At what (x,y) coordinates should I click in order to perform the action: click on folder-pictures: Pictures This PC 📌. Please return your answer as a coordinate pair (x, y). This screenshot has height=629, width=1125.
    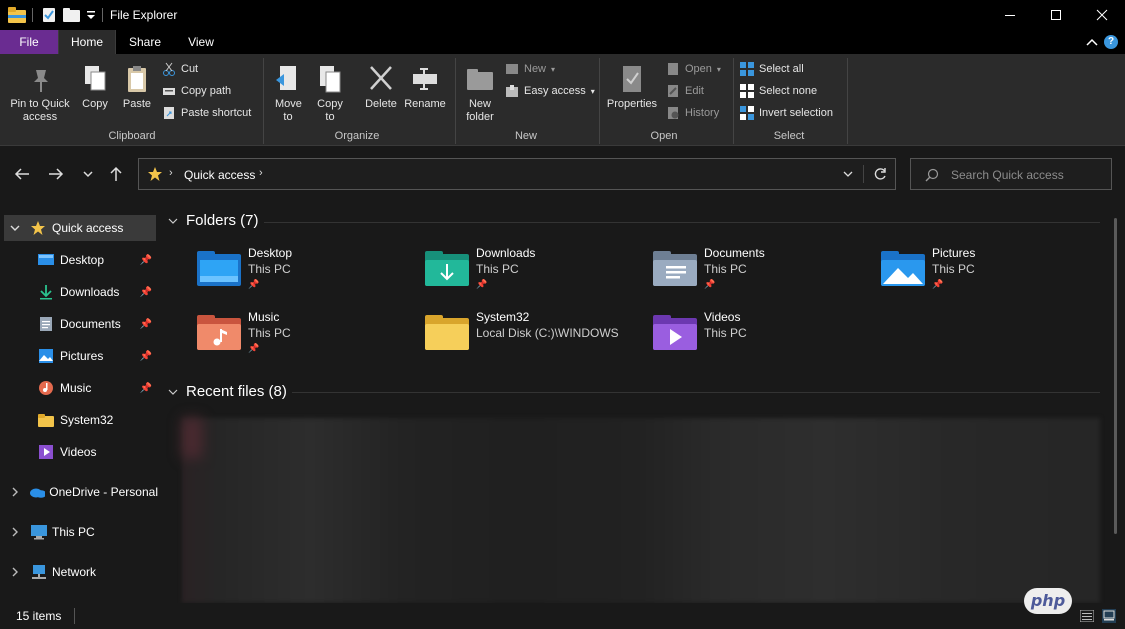
    Looking at the image, I should click on (990, 274).